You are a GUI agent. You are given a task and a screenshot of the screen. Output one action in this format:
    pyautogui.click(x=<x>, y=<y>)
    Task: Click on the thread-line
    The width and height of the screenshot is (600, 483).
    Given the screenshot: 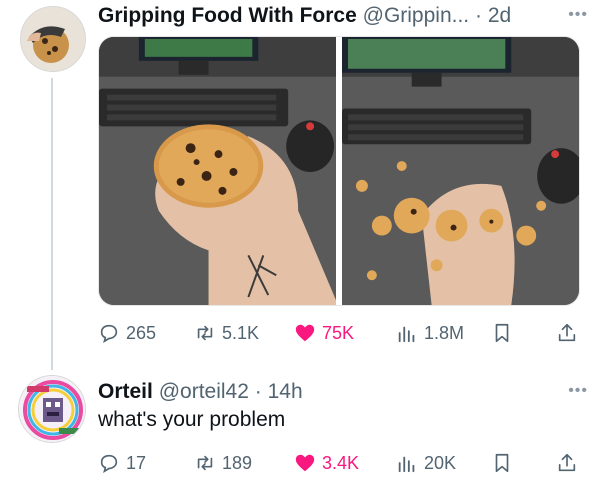 What is the action you would take?
    pyautogui.click(x=52, y=224)
    